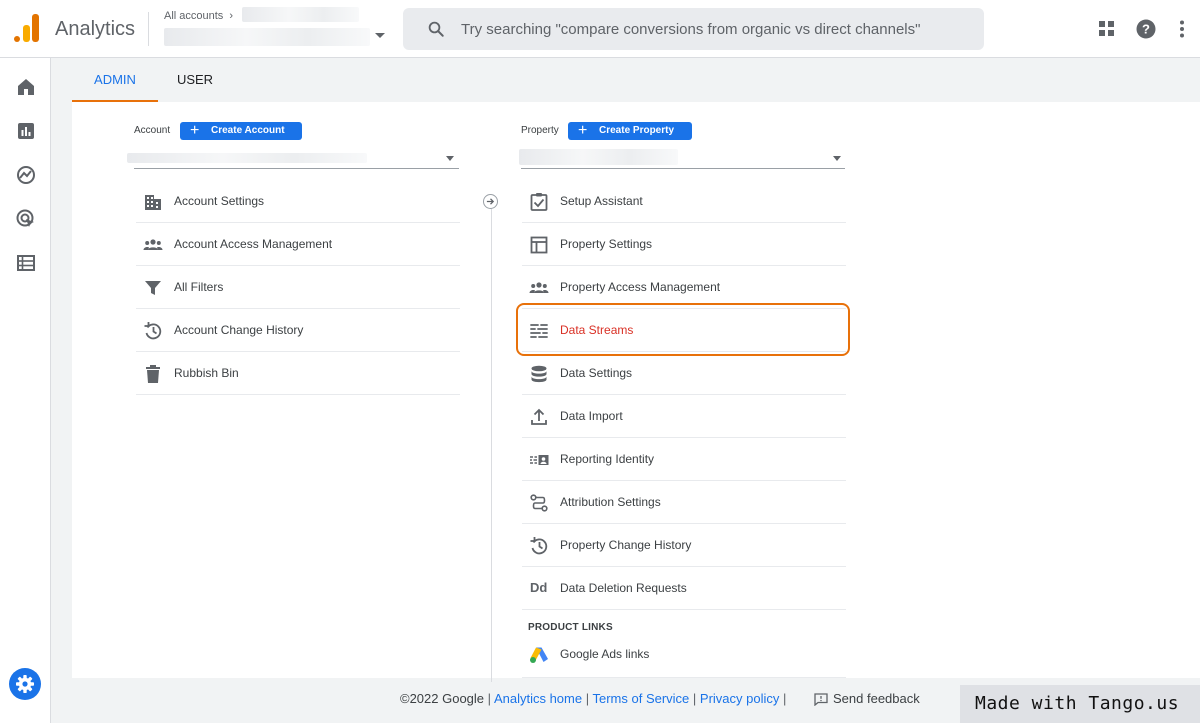 The image size is (1200, 723). Describe the element at coordinates (267, 37) in the screenshot. I see `property-name-redacted` at that location.